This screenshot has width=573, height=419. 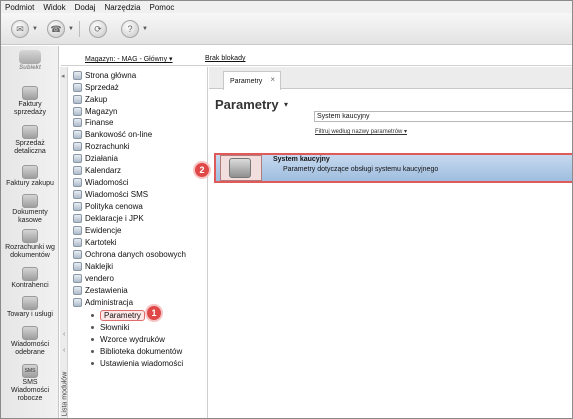 I want to click on page-title: Parametry, so click(x=247, y=104).